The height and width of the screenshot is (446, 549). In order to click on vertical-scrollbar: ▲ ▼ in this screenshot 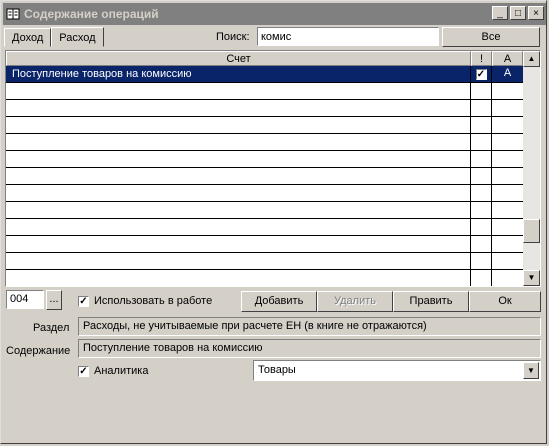, I will do `click(531, 168)`.